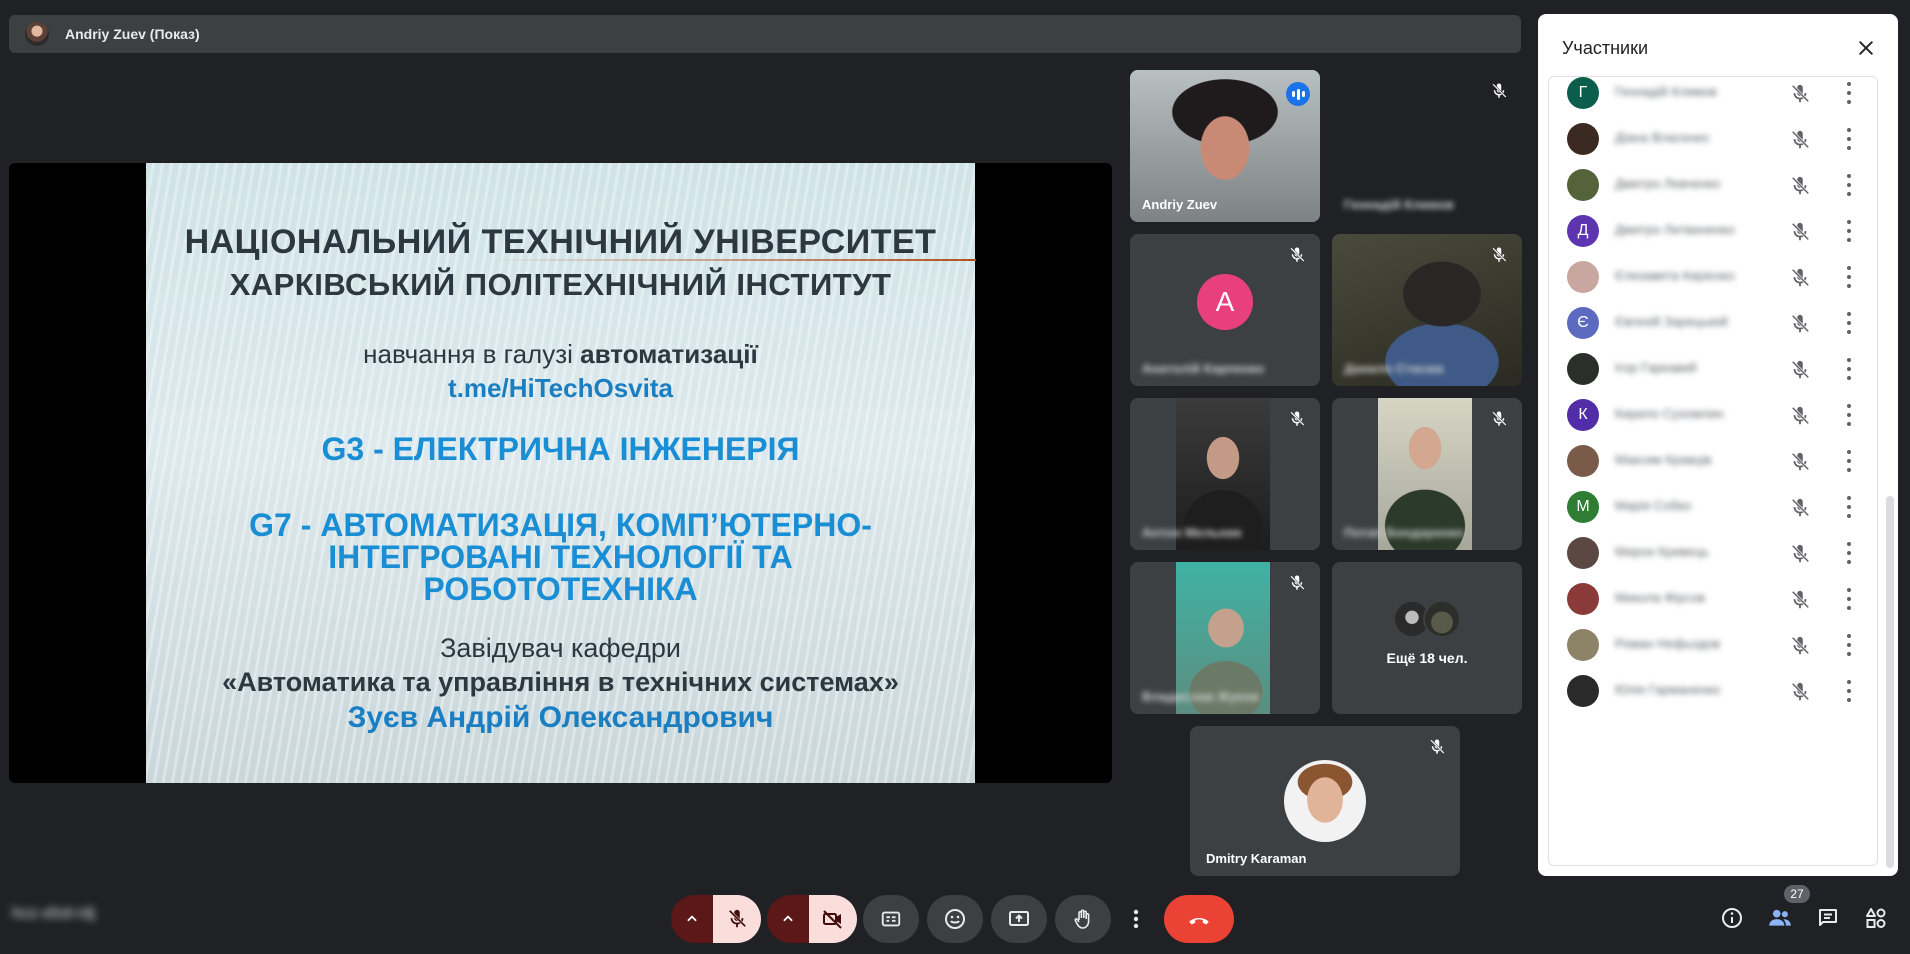  What do you see at coordinates (1225, 474) in the screenshot?
I see `participant-tile-5: Антон Мельник` at bounding box center [1225, 474].